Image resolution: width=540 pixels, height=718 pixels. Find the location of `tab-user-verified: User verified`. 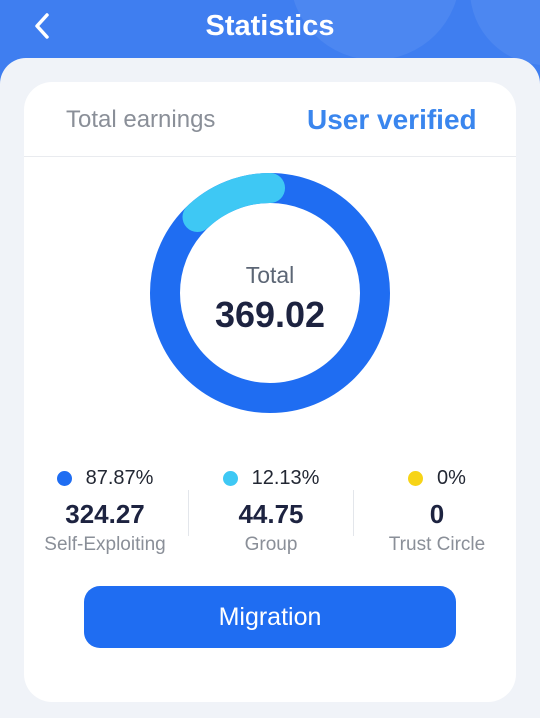

tab-user-verified: User verified is located at coordinates (392, 120).